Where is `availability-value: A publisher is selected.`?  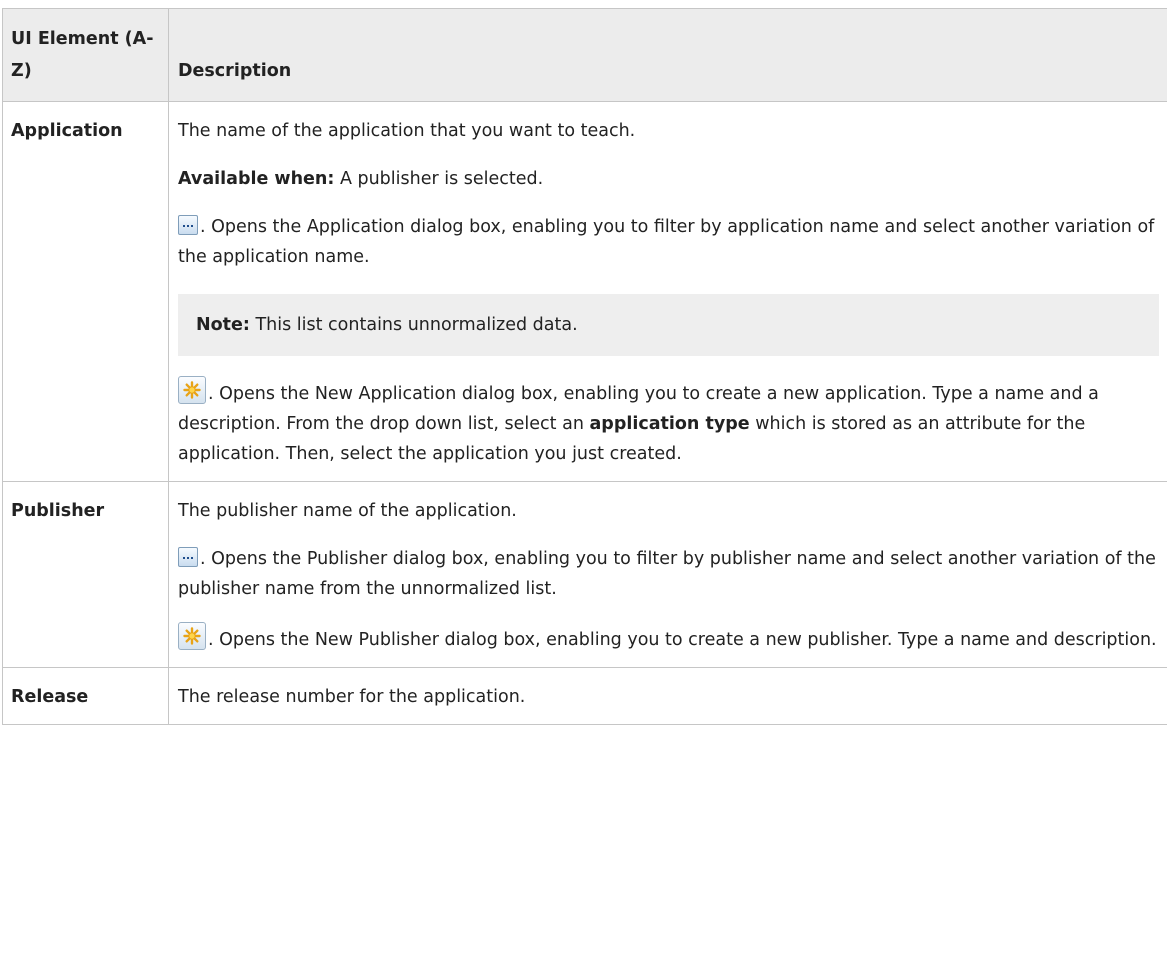 availability-value: A publisher is selected. is located at coordinates (439, 179).